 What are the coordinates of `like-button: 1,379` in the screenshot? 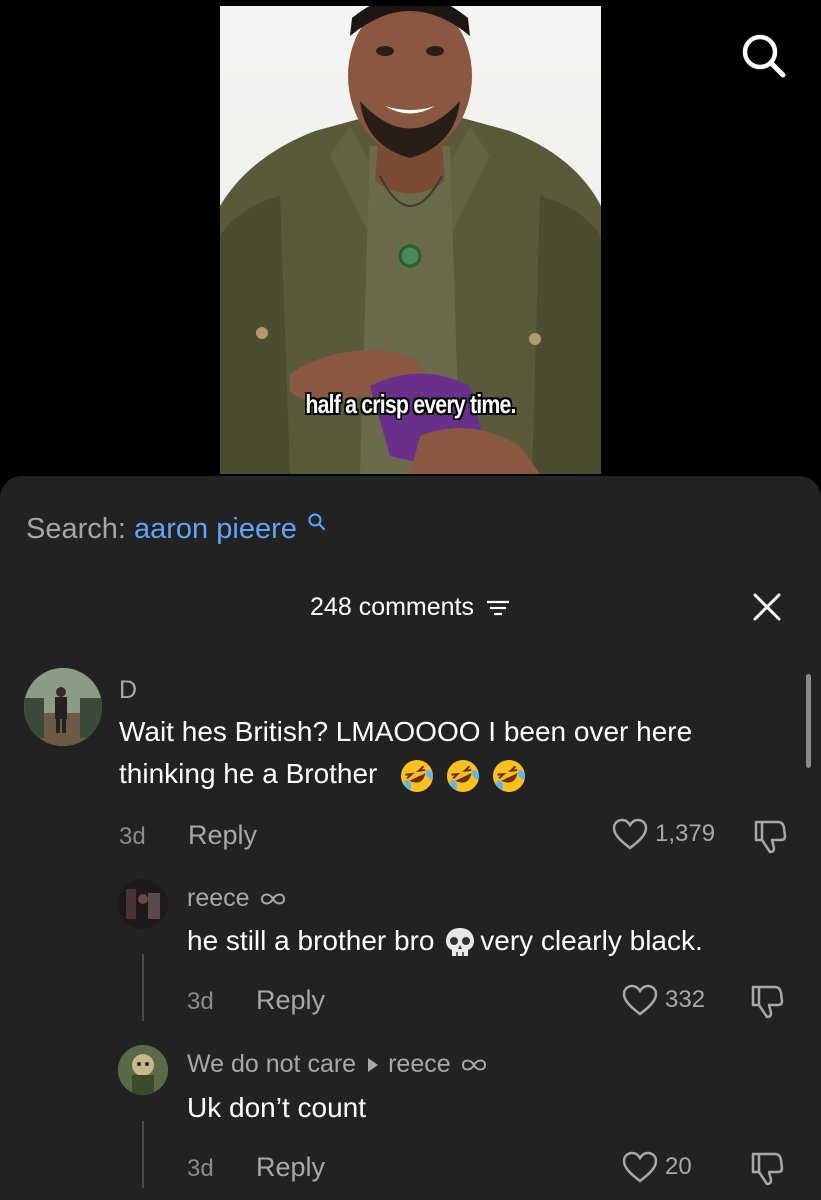 It's located at (663, 834).